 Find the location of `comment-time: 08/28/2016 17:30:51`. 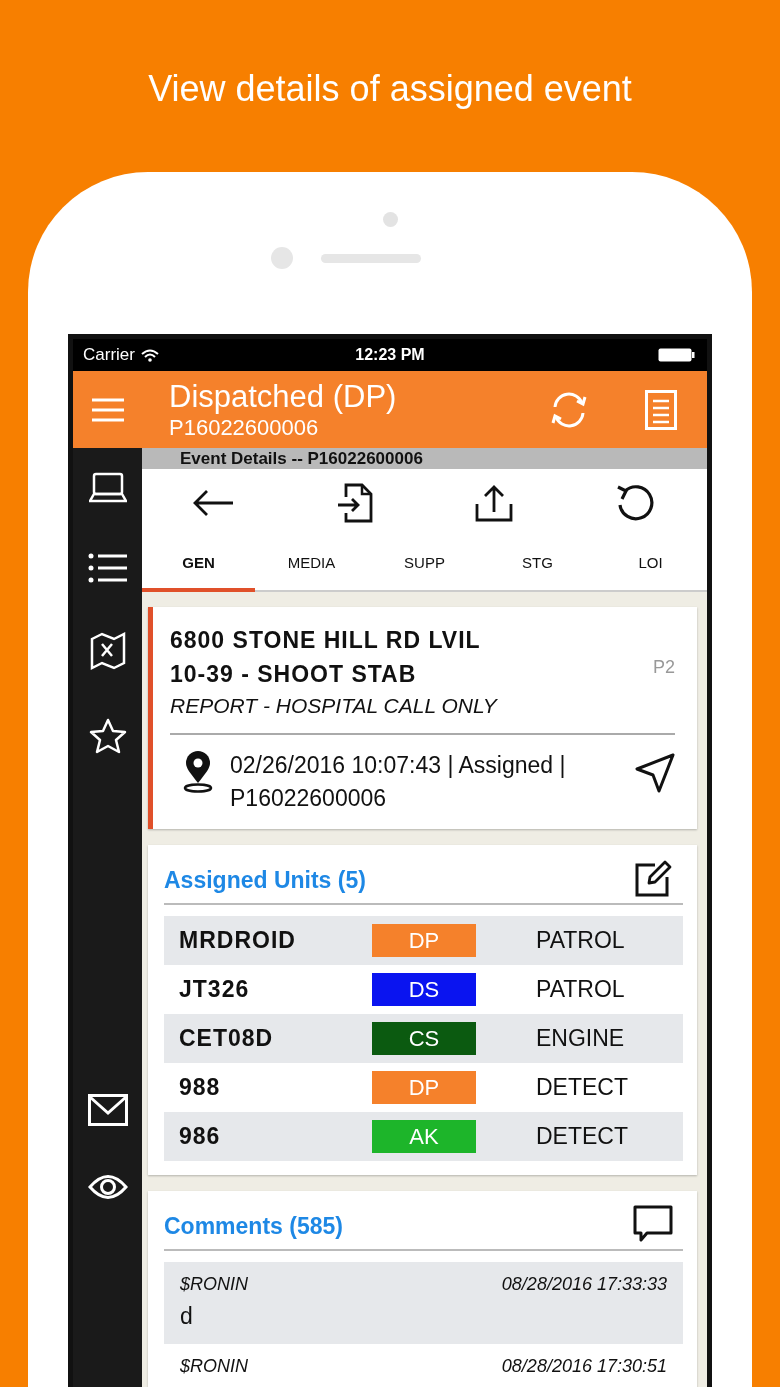

comment-time: 08/28/2016 17:30:51 is located at coordinates (584, 1366).